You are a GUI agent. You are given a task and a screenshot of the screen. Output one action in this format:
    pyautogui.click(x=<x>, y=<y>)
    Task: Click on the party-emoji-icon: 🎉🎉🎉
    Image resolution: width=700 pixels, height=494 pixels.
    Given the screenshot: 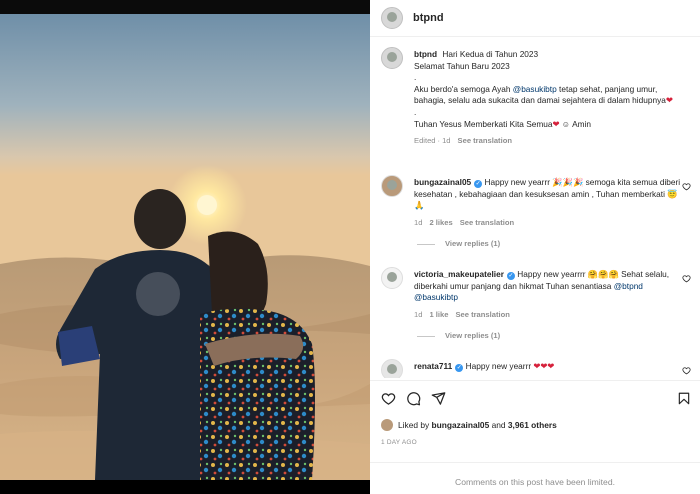 What is the action you would take?
    pyautogui.click(x=568, y=182)
    